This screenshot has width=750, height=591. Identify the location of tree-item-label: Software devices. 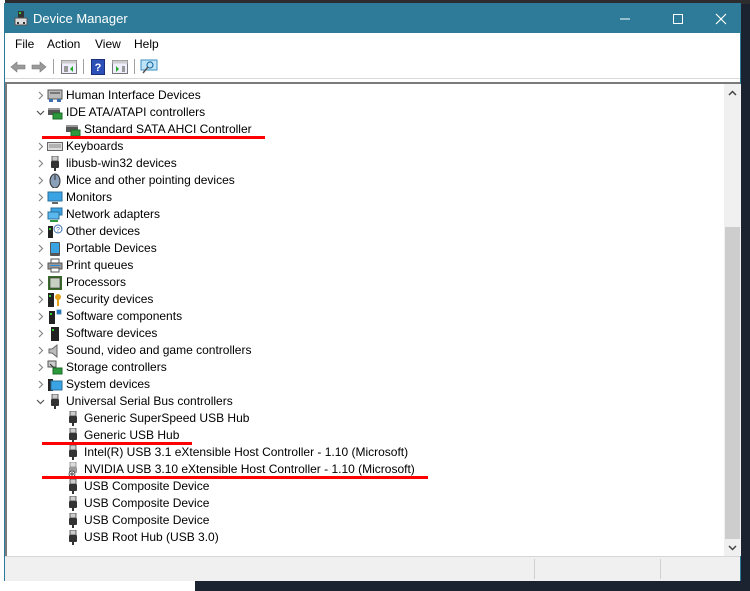
(112, 333).